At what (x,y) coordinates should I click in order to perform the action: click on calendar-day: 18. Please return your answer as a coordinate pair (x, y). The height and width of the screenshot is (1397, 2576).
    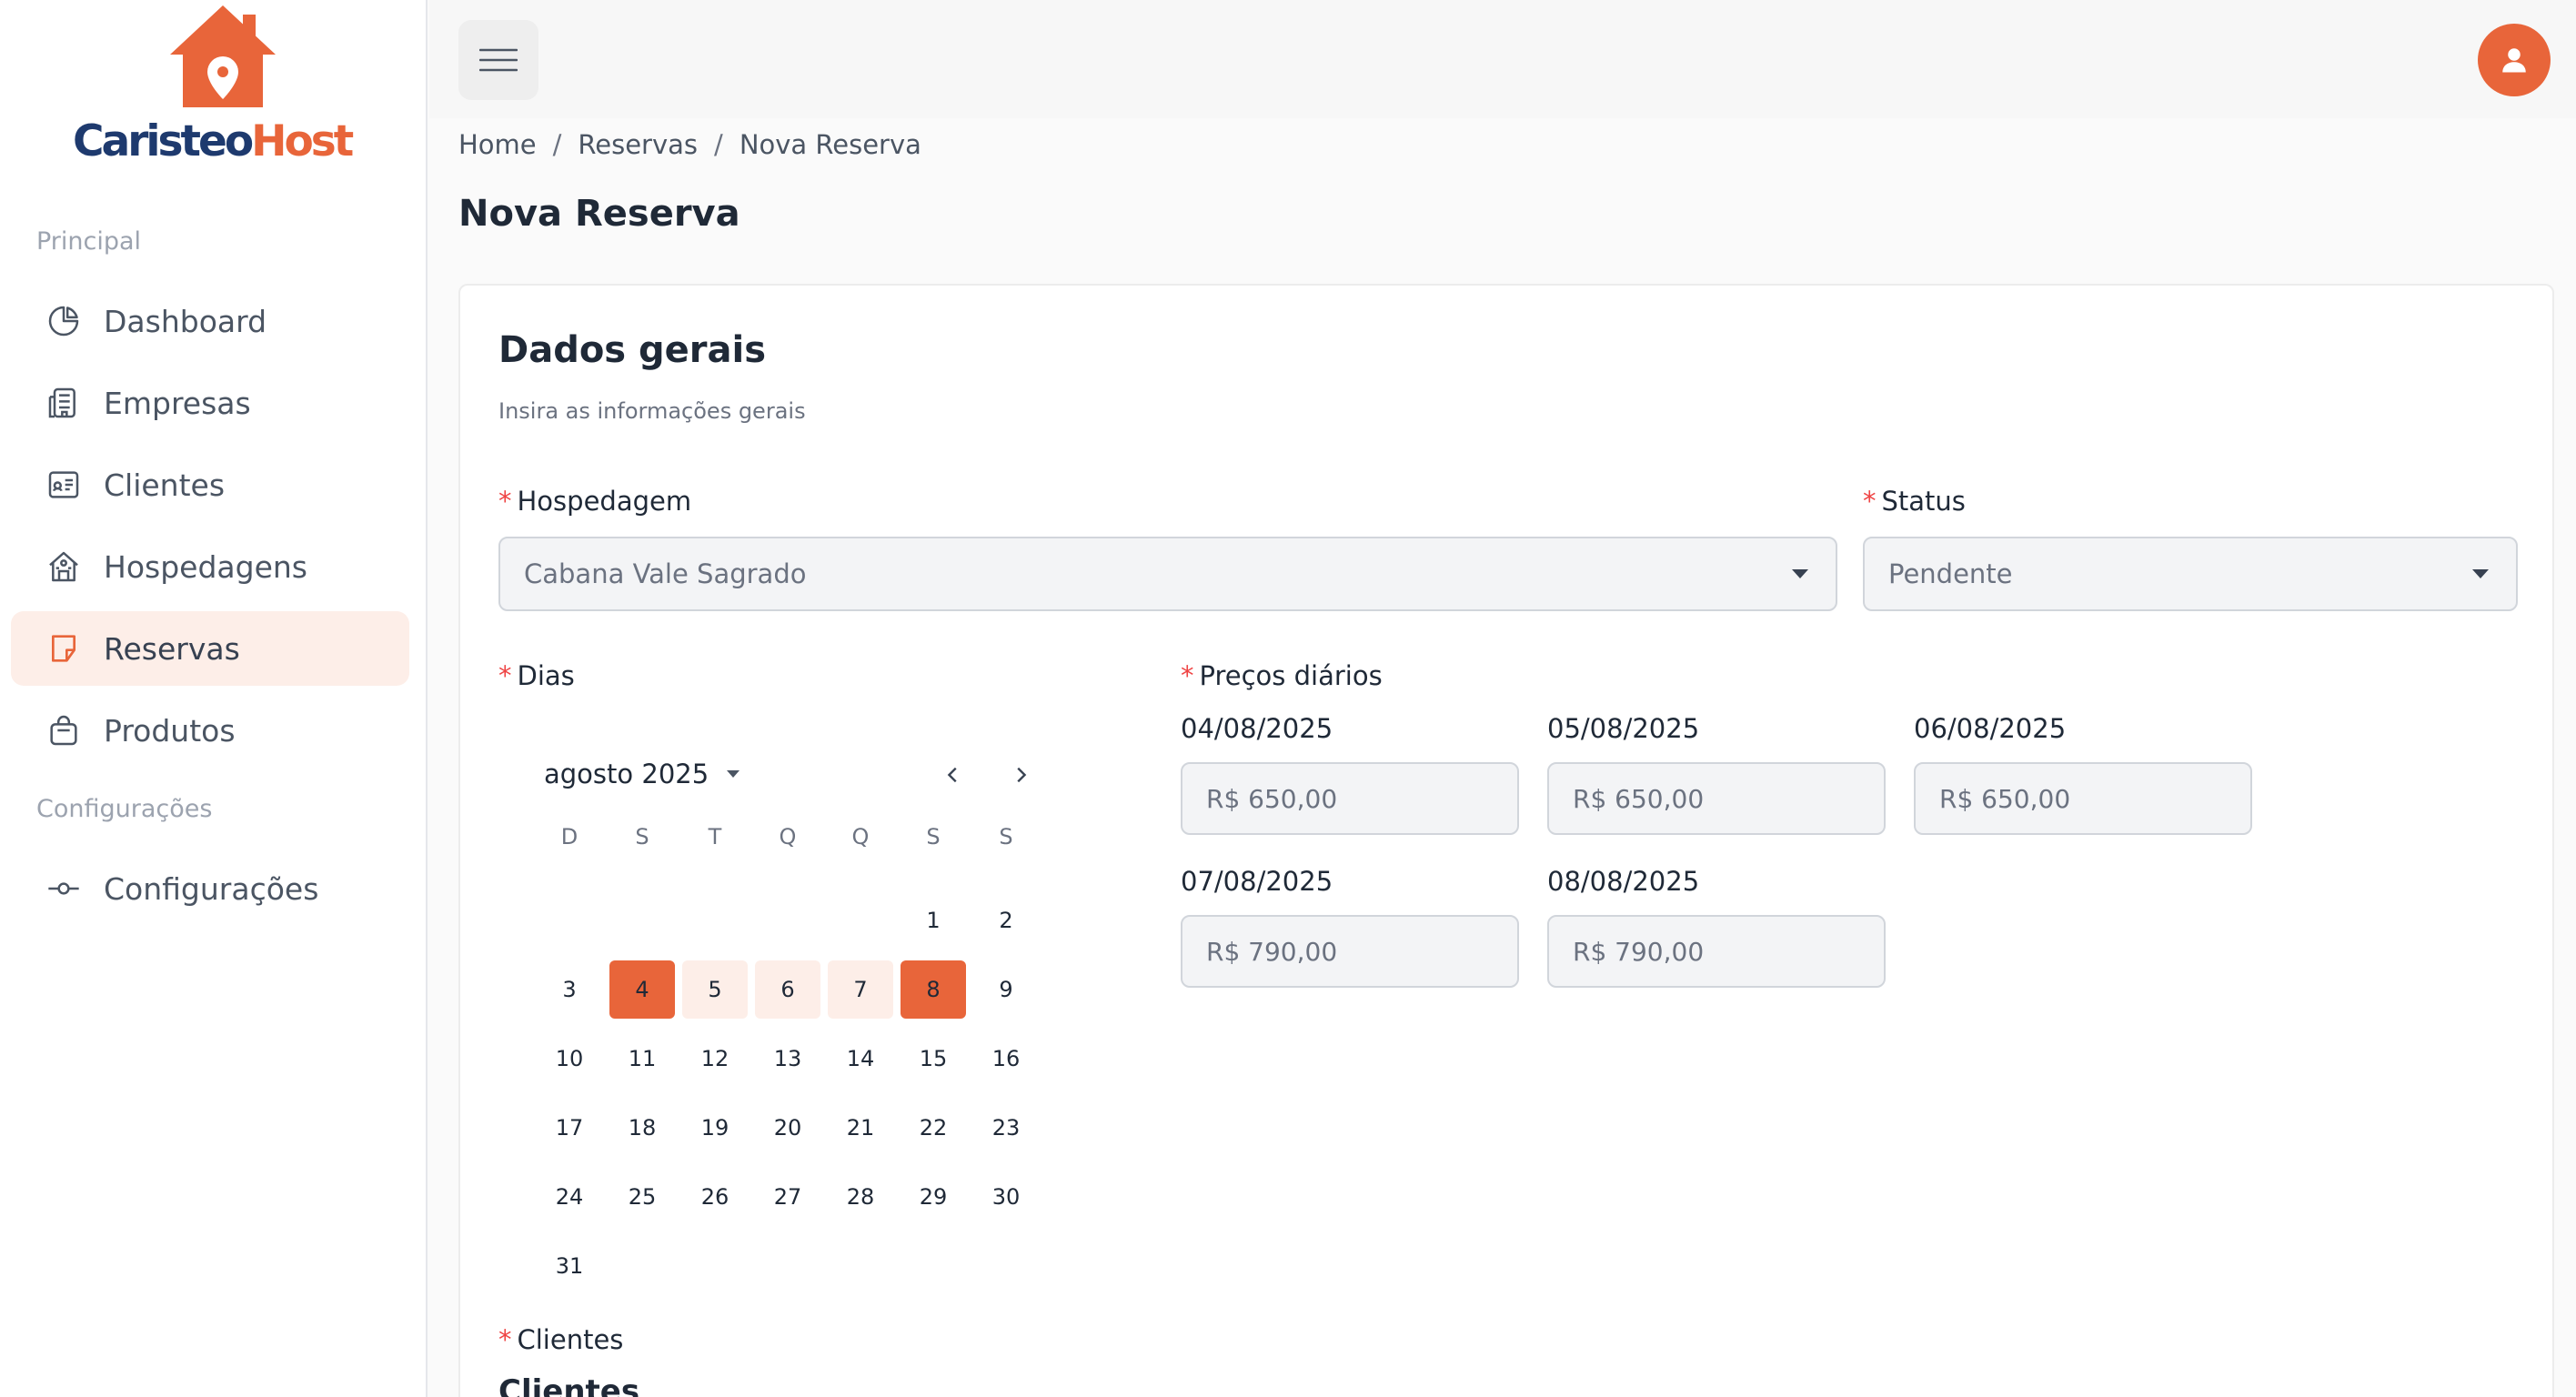
    Looking at the image, I should click on (642, 1128).